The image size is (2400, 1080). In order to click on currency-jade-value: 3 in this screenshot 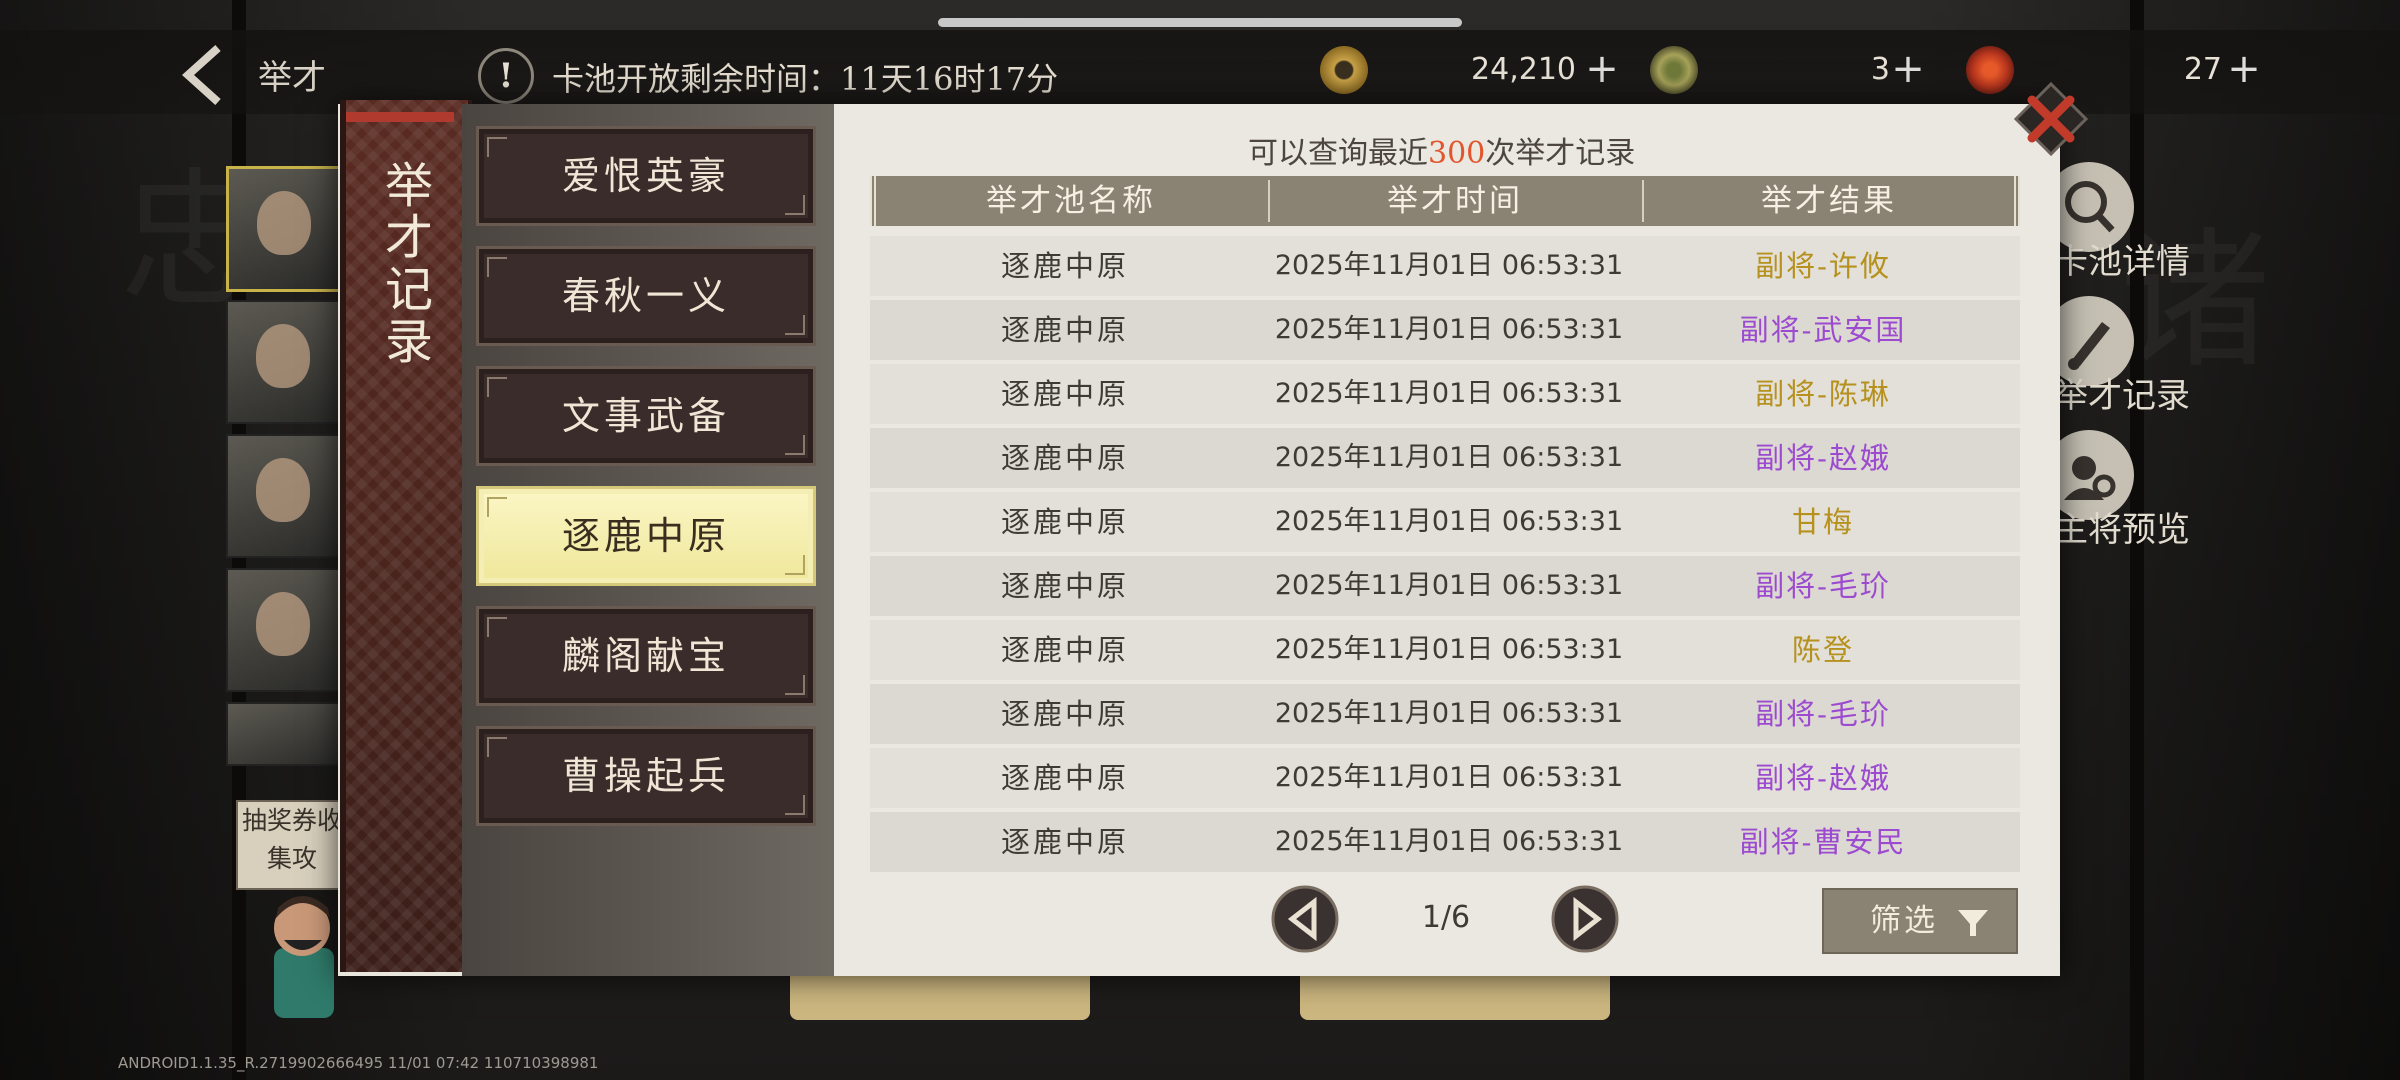, I will do `click(1880, 69)`.